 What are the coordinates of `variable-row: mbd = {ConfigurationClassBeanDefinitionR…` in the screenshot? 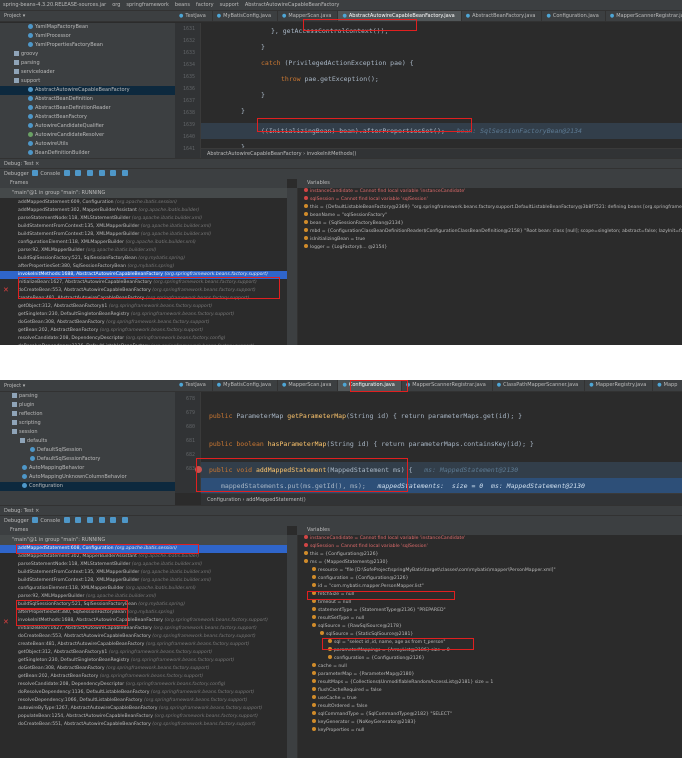 It's located at (490, 232).